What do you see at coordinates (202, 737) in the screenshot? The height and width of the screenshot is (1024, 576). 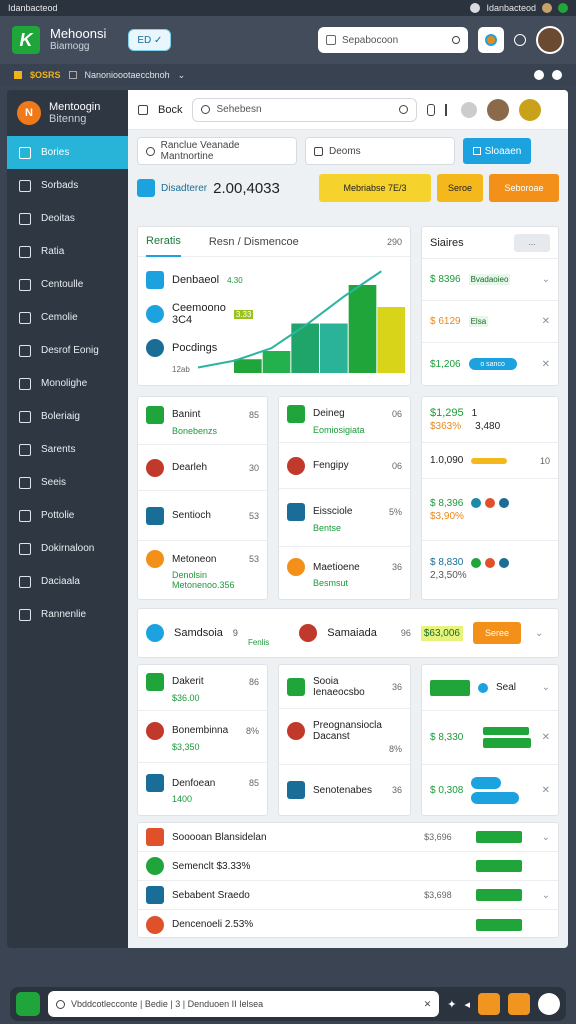 I see `list-item: Bonembinna 8% $3,350` at bounding box center [202, 737].